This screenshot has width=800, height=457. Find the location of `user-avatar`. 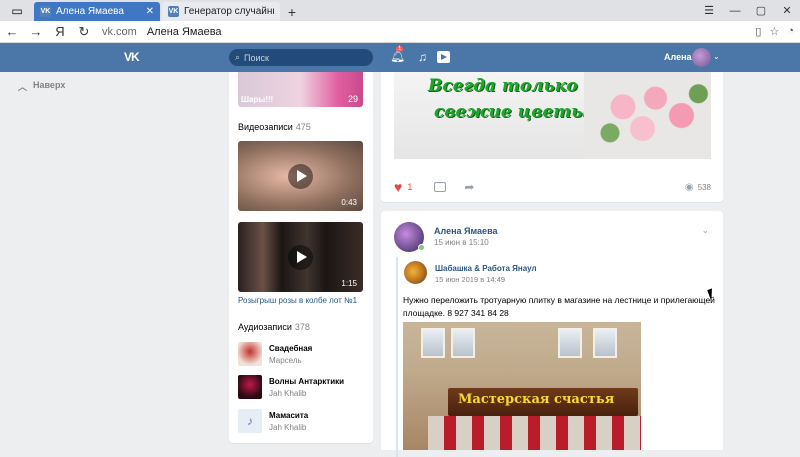

user-avatar is located at coordinates (701, 57).